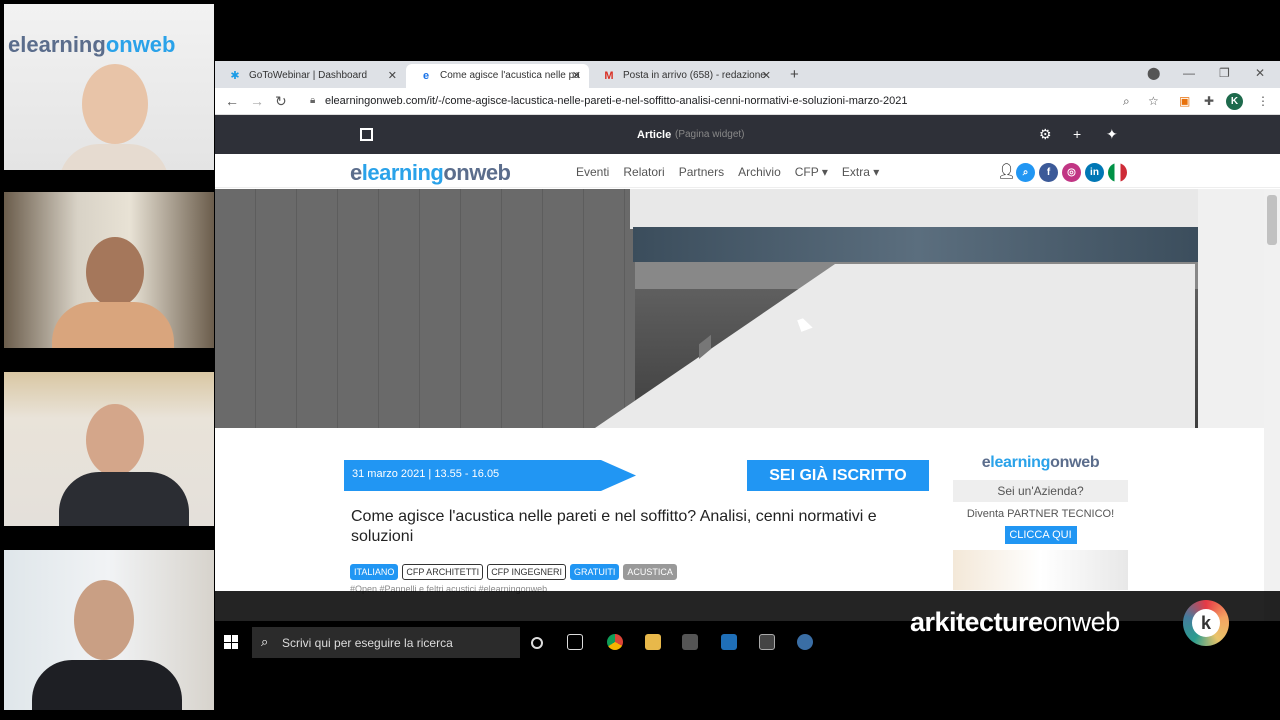  I want to click on sidebar-question: Sei un'Azienda?, so click(1040, 491).